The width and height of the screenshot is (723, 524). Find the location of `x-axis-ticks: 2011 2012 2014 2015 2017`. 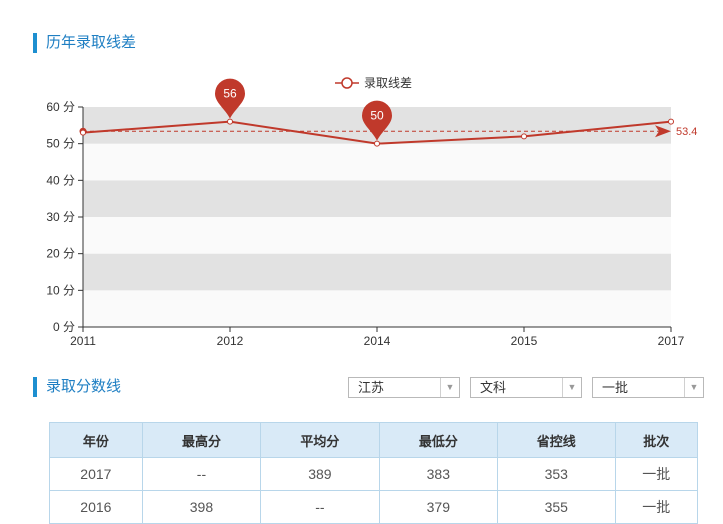

x-axis-ticks: 2011 2012 2014 2015 2017 is located at coordinates (377, 337).